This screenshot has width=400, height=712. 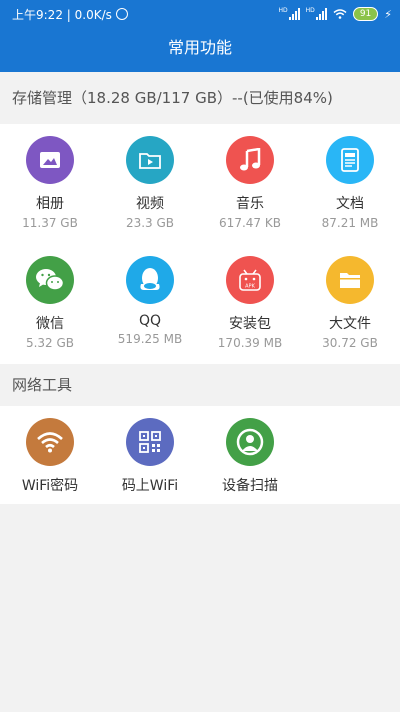 I want to click on header: 上午9:22 | 0.0K/s HD HD 91 ⚡ 常用功能, so click(x=200, y=36).